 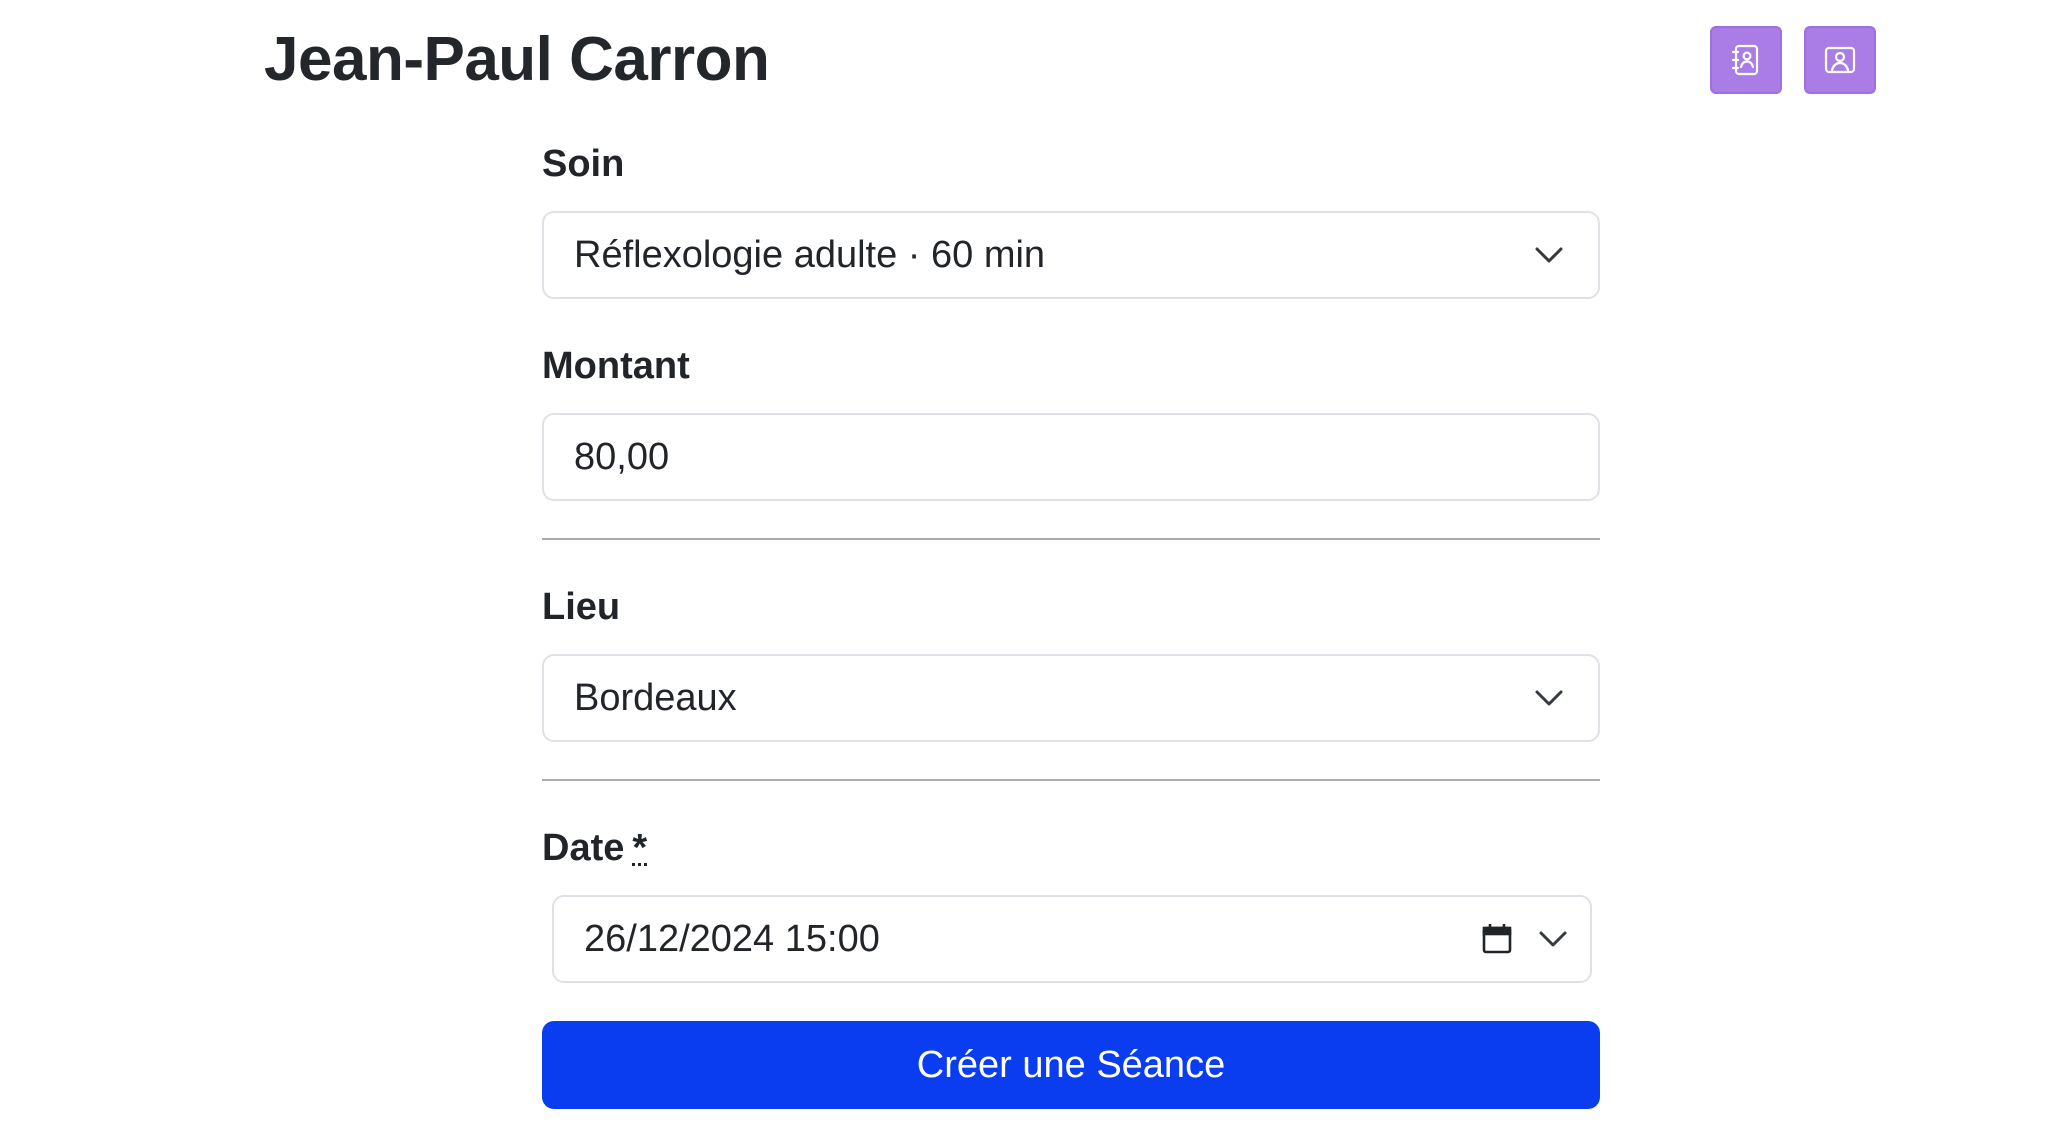 I want to click on profile-button, so click(x=1840, y=60).